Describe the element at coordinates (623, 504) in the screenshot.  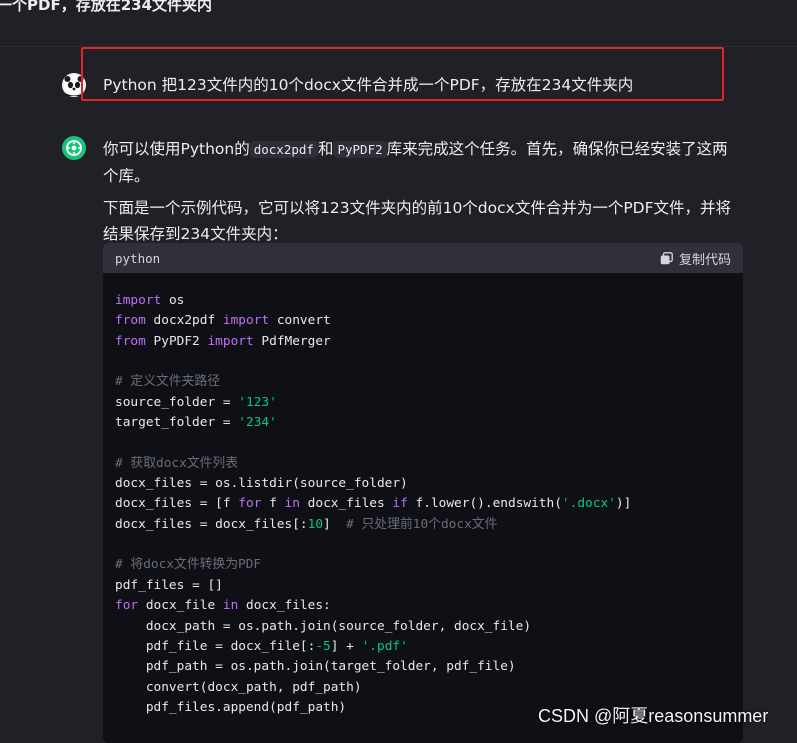
I see `code-token: )]` at that location.